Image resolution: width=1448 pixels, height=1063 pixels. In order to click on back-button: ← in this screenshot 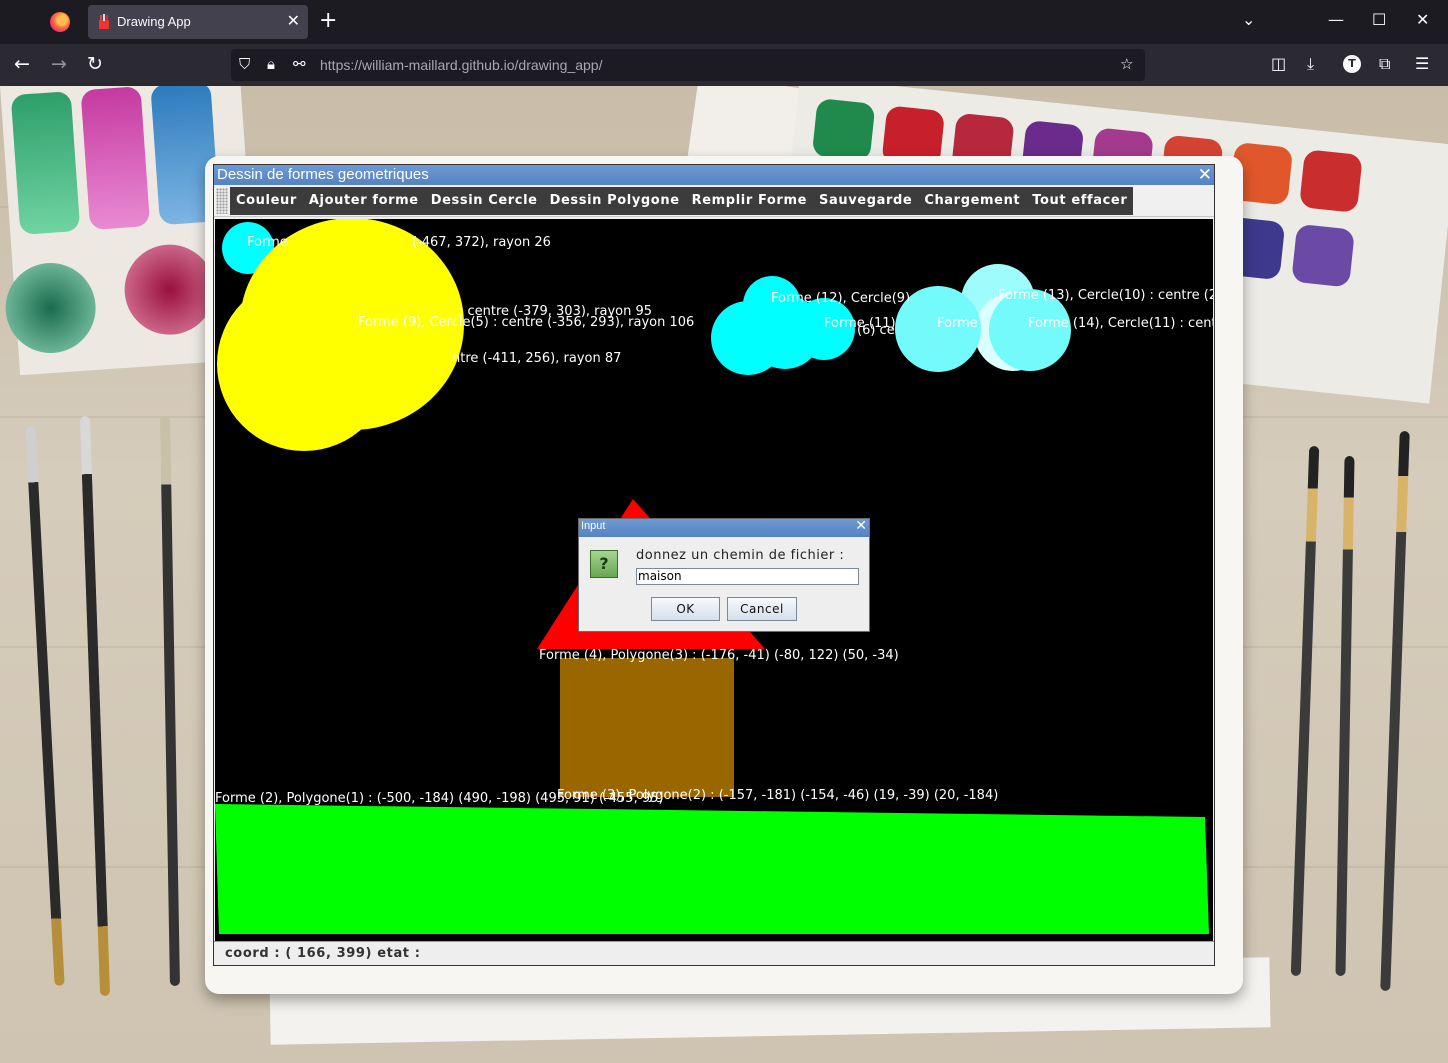, I will do `click(22, 64)`.